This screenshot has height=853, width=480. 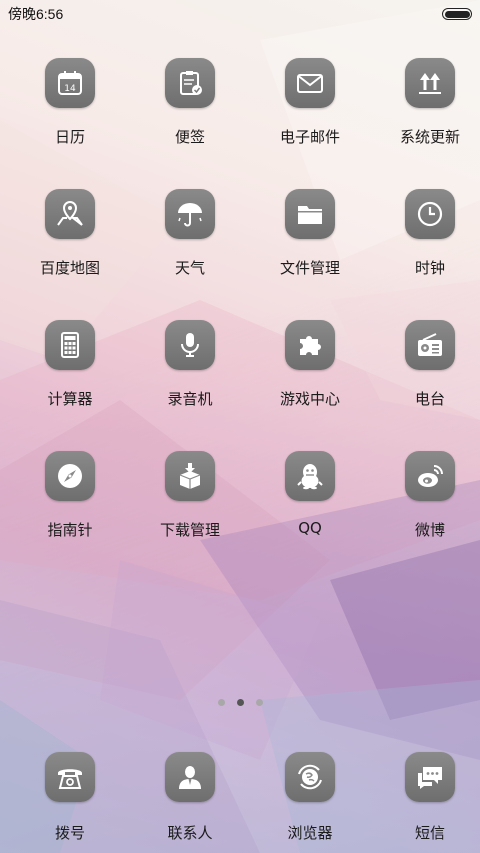 What do you see at coordinates (70, 508) in the screenshot?
I see `app-compass: 指南针` at bounding box center [70, 508].